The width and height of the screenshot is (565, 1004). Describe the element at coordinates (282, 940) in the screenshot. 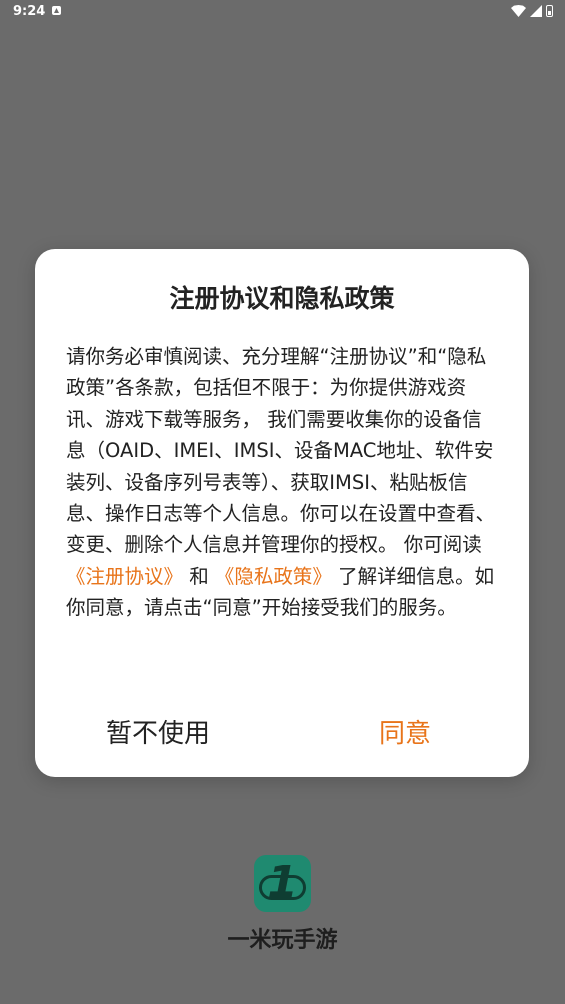

I see `app-name: 一米玩手游` at that location.